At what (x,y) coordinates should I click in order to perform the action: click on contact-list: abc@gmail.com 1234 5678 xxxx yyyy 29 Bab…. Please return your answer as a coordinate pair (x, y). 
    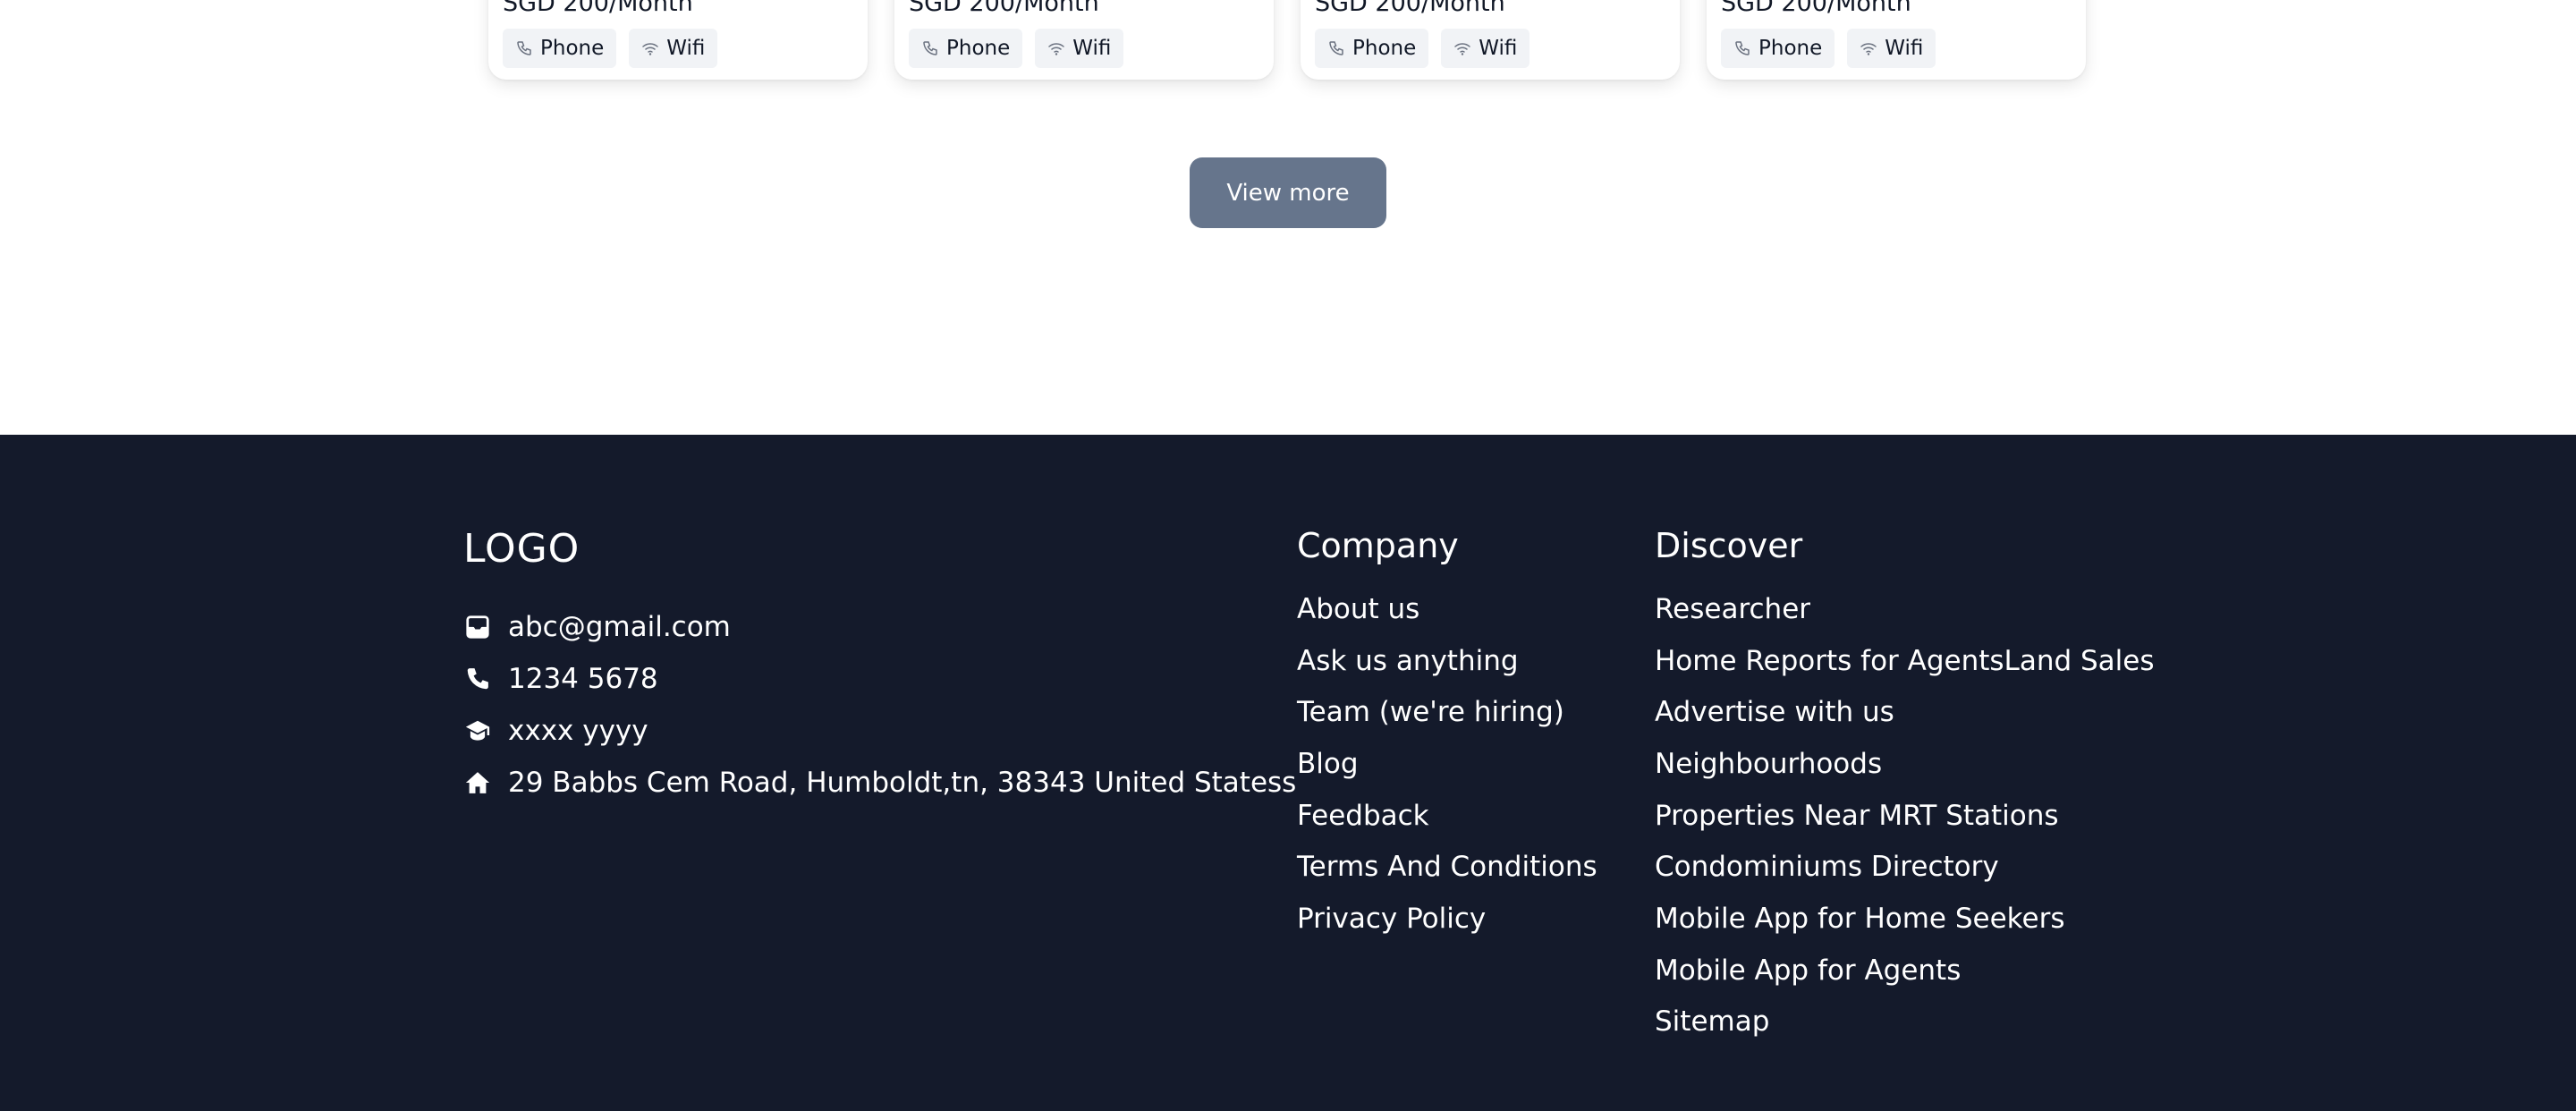
    Looking at the image, I should click on (879, 705).